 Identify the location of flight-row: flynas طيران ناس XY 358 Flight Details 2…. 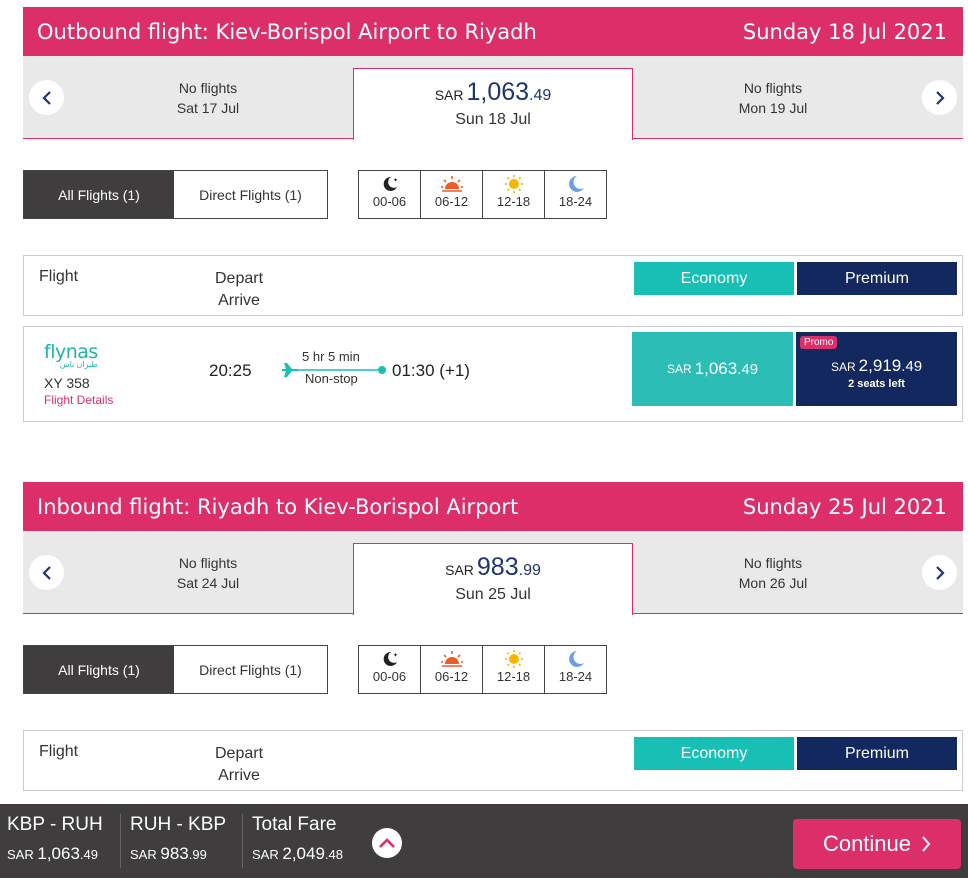
(493, 374).